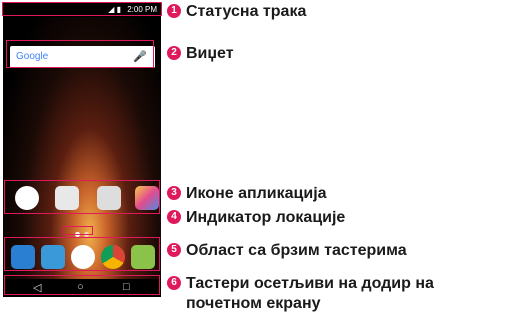 This screenshot has width=515, height=317. Describe the element at coordinates (174, 193) in the screenshot. I see `callout-badge-3: 3` at that location.